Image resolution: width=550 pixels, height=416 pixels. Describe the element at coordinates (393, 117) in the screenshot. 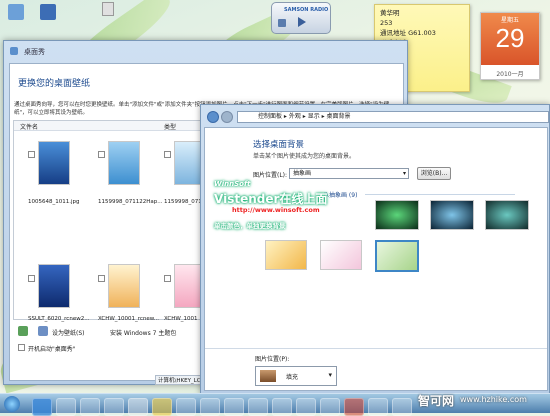

I see `address-bar: 控制面板 ▸ 外观 ▸ 显示 ▸ 桌面背景` at that location.